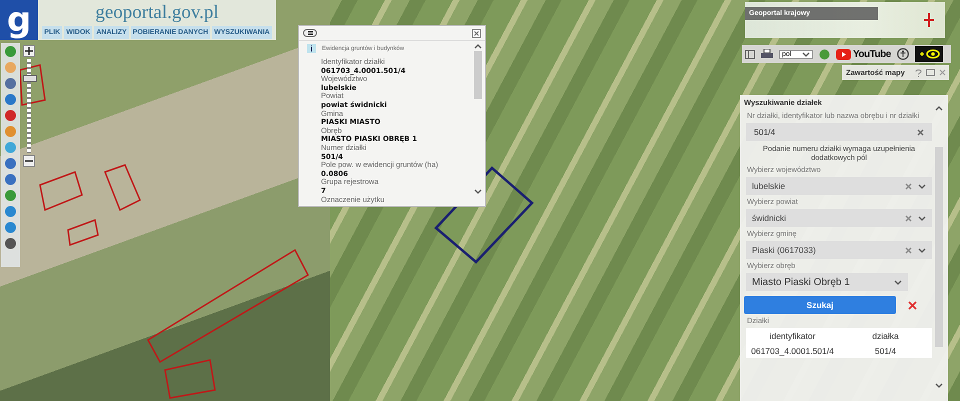 The width and height of the screenshot is (960, 401). Describe the element at coordinates (767, 54) in the screenshot. I see `printer-icon` at that location.